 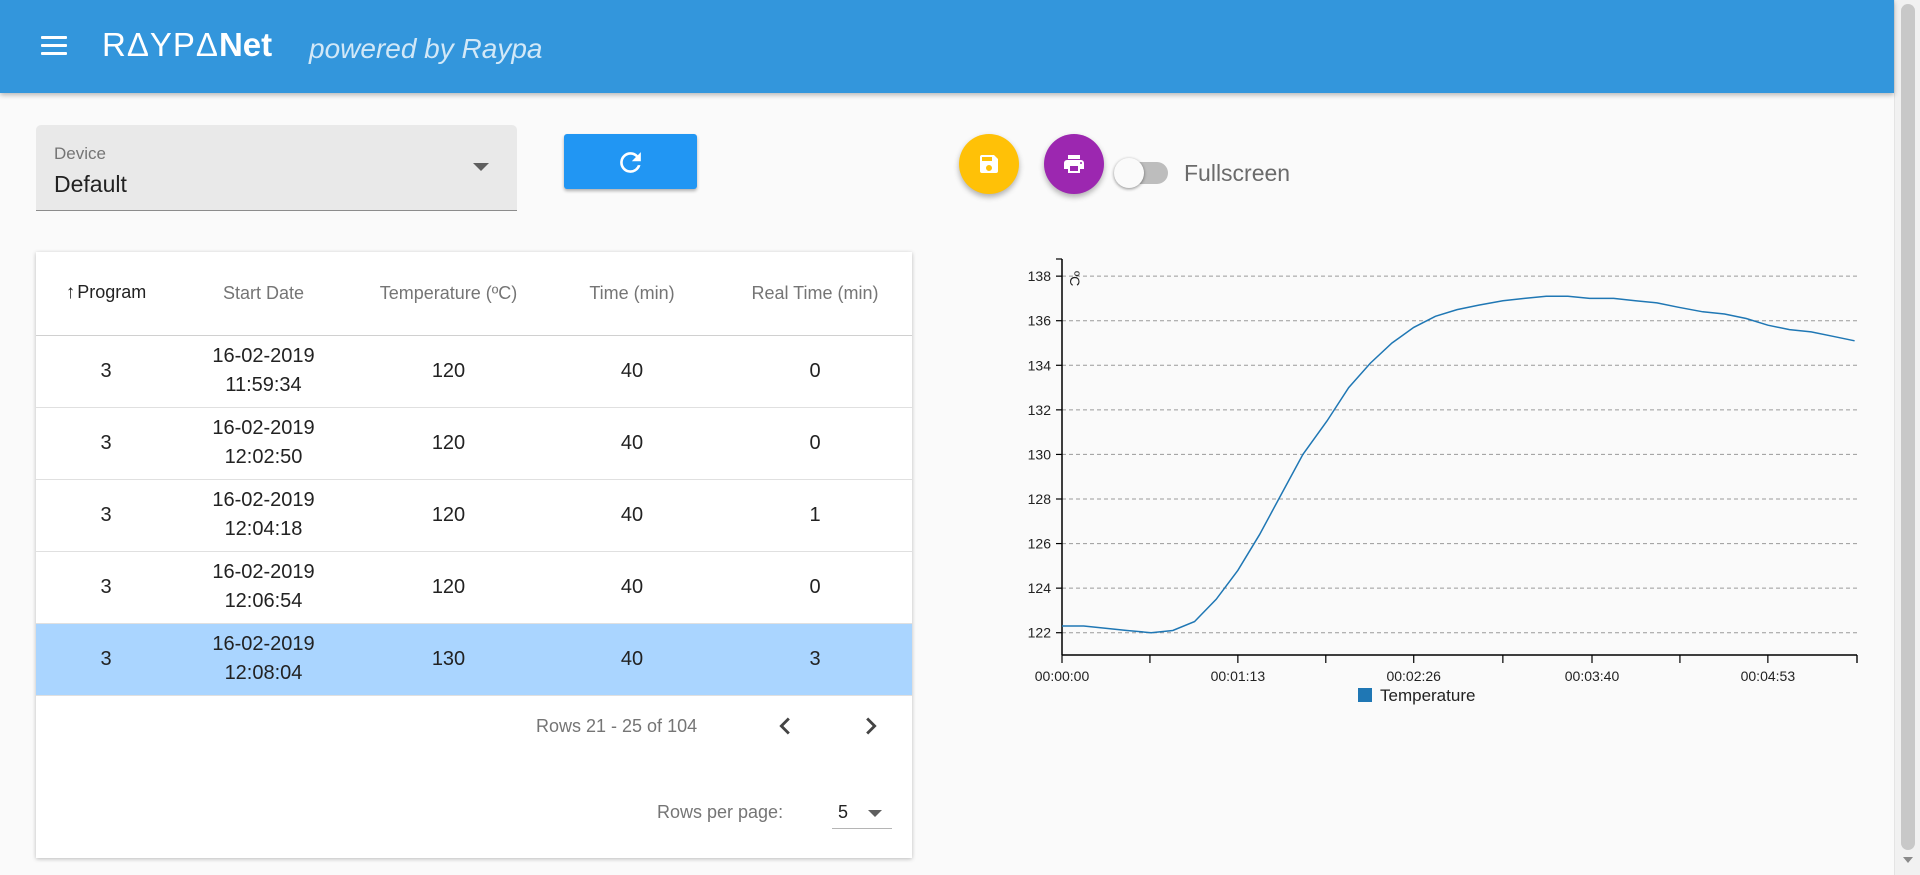 I want to click on y-tick-label: 138, so click(x=1040, y=276).